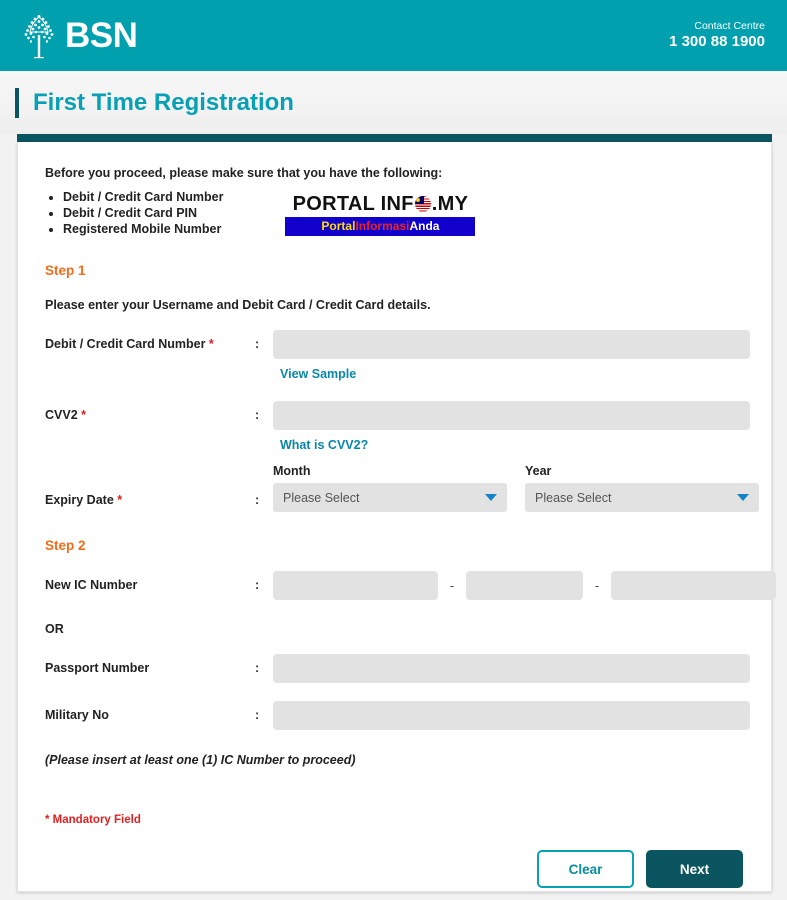 The width and height of the screenshot is (787, 900). What do you see at coordinates (585, 869) in the screenshot?
I see `clear-button: Clear` at bounding box center [585, 869].